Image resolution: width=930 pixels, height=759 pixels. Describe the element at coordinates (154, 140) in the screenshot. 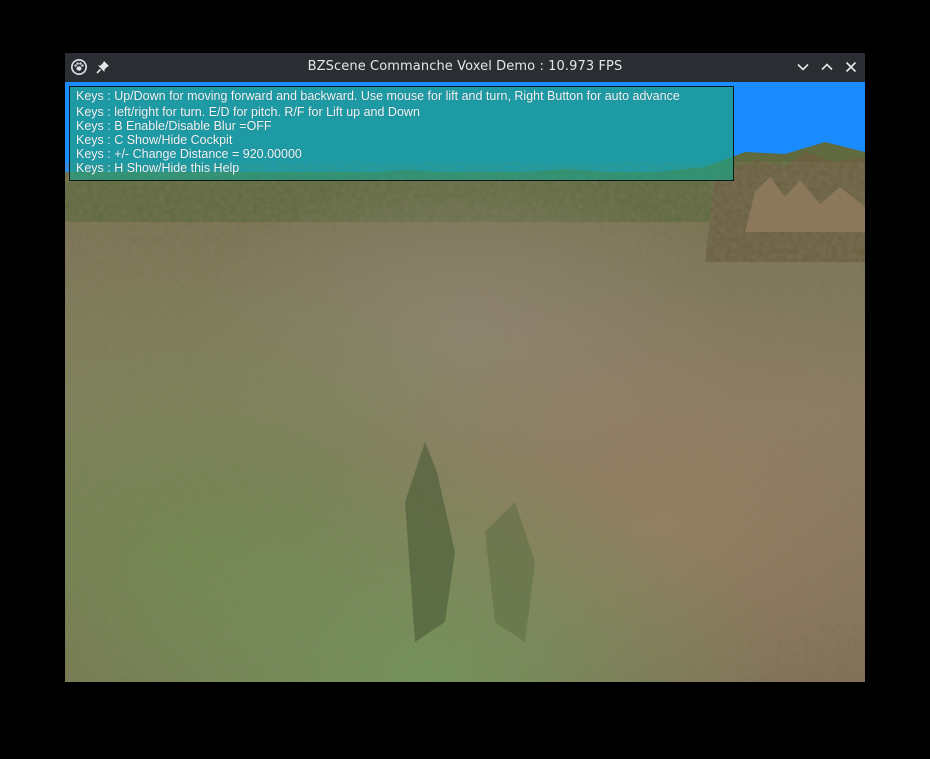

I see `help-line: Keys : C Show/Hide Cockpit` at that location.